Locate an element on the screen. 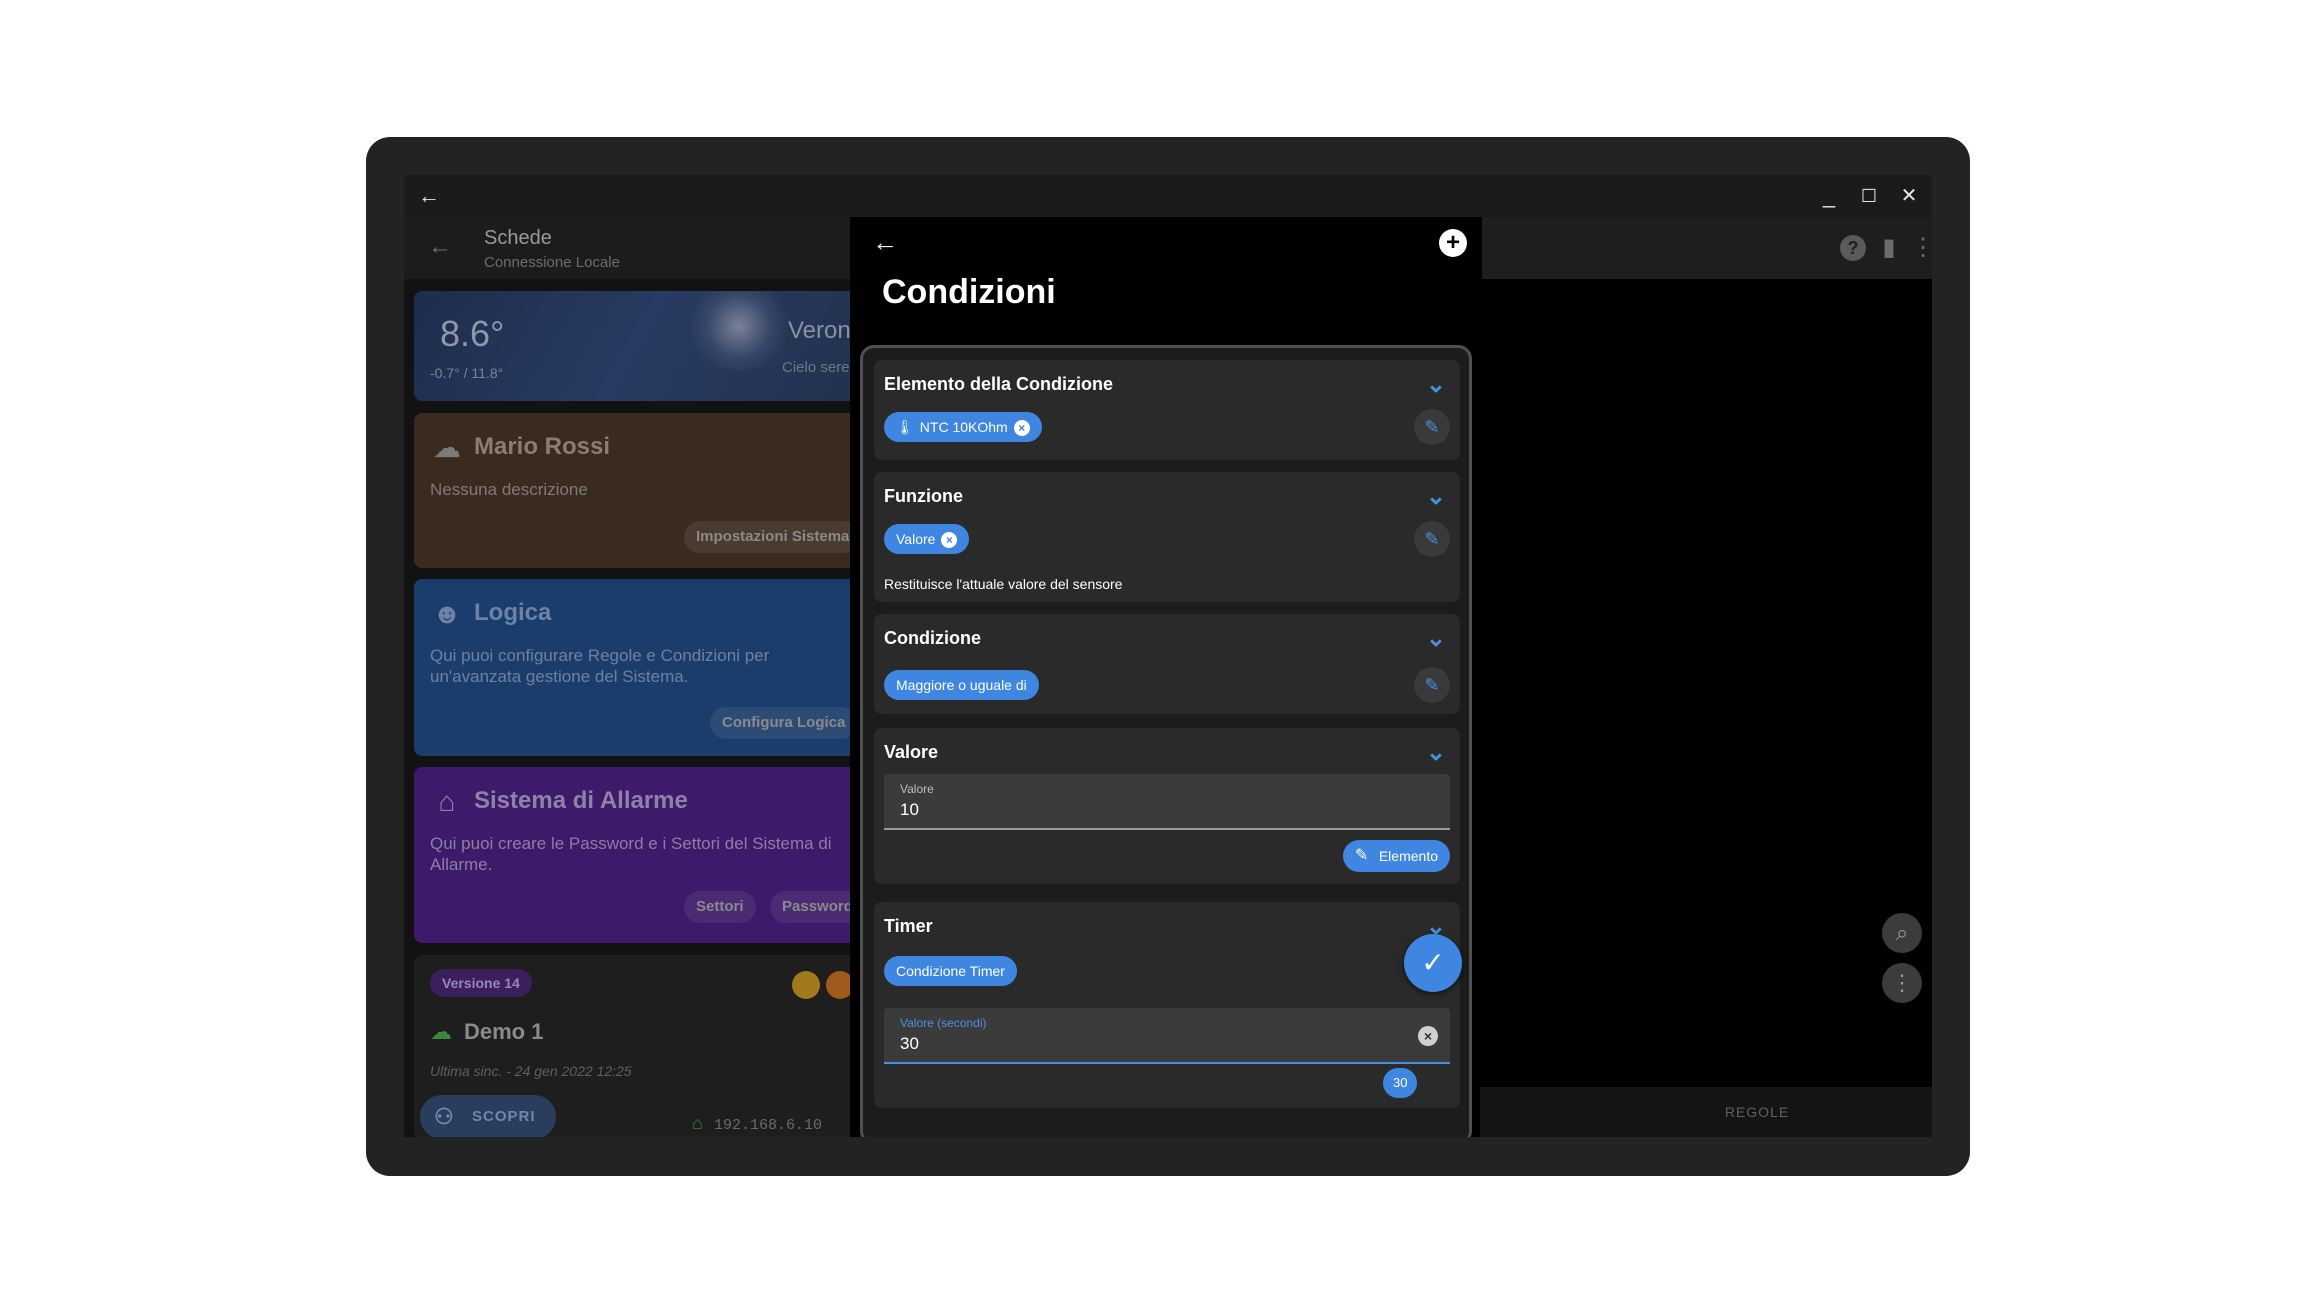 The height and width of the screenshot is (1296, 2304). timer-field-label: Valore (secondi) is located at coordinates (943, 1023).